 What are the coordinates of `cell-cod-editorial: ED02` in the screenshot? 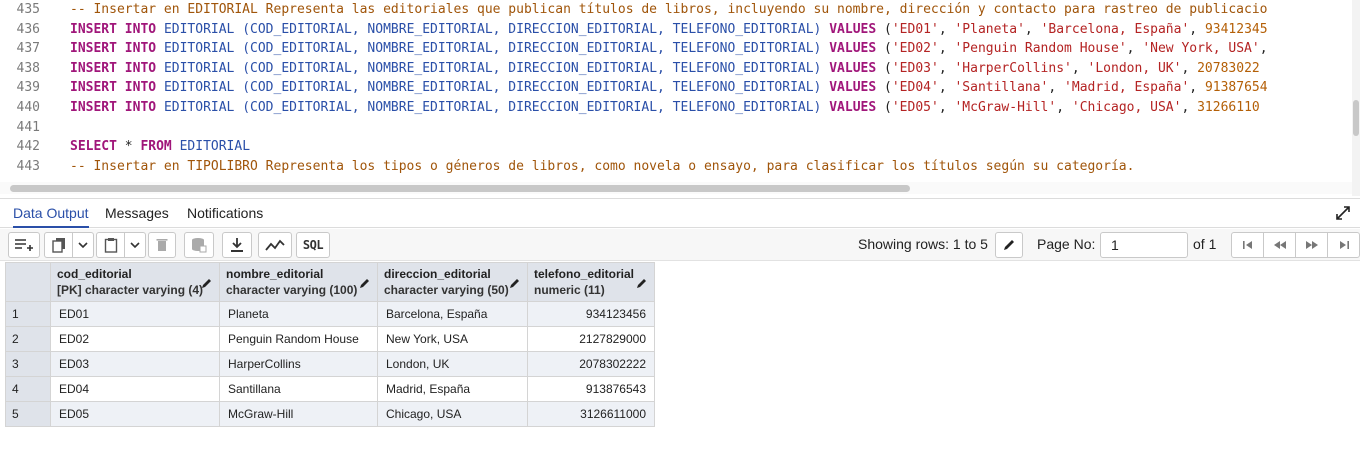 It's located at (135, 339).